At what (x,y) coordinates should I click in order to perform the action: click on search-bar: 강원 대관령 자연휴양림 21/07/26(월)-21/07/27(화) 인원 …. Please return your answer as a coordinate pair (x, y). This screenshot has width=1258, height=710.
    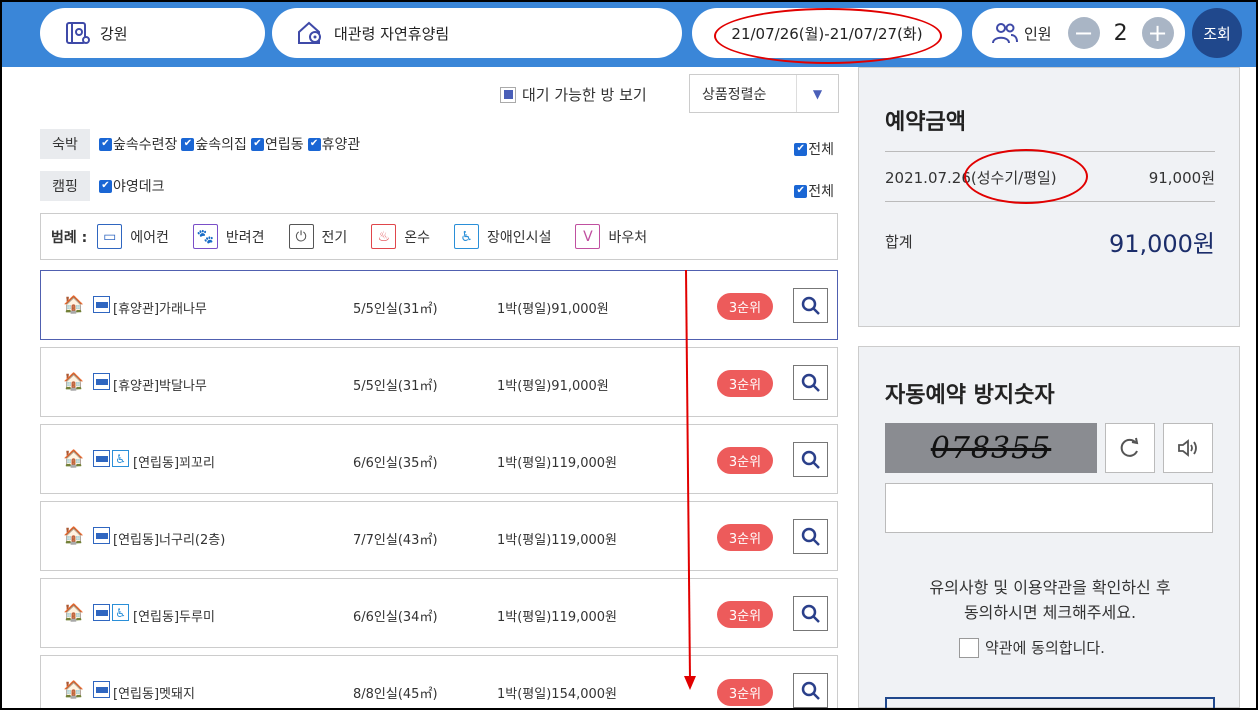
    Looking at the image, I should click on (629, 34).